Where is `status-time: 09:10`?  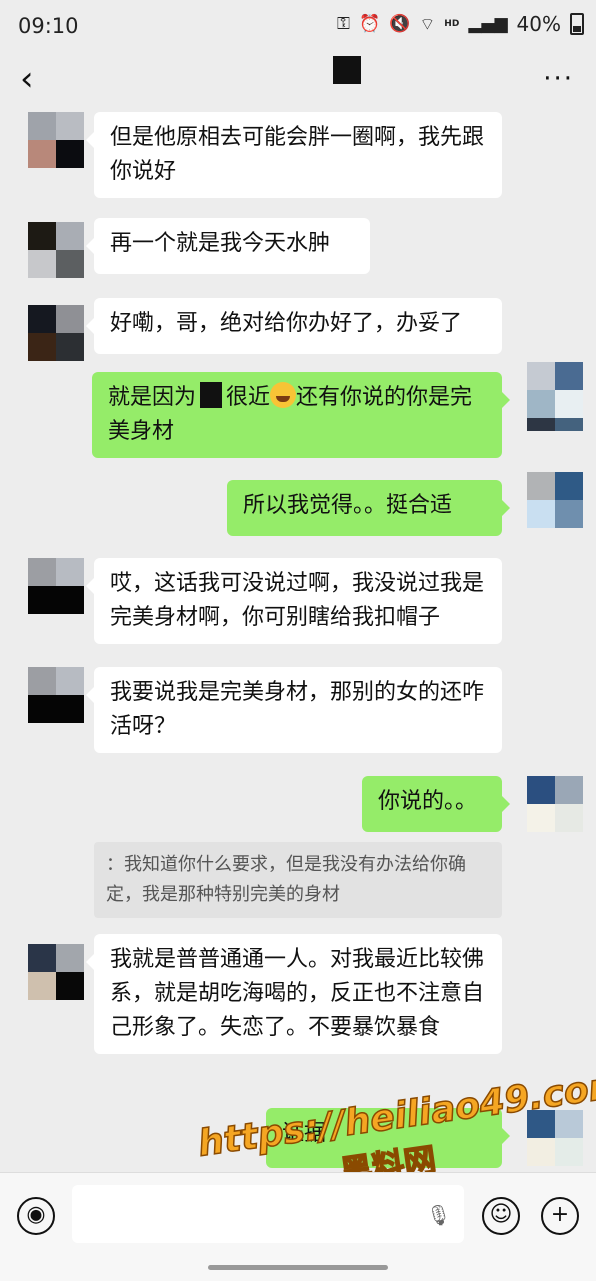
status-time: 09:10 is located at coordinates (48, 26).